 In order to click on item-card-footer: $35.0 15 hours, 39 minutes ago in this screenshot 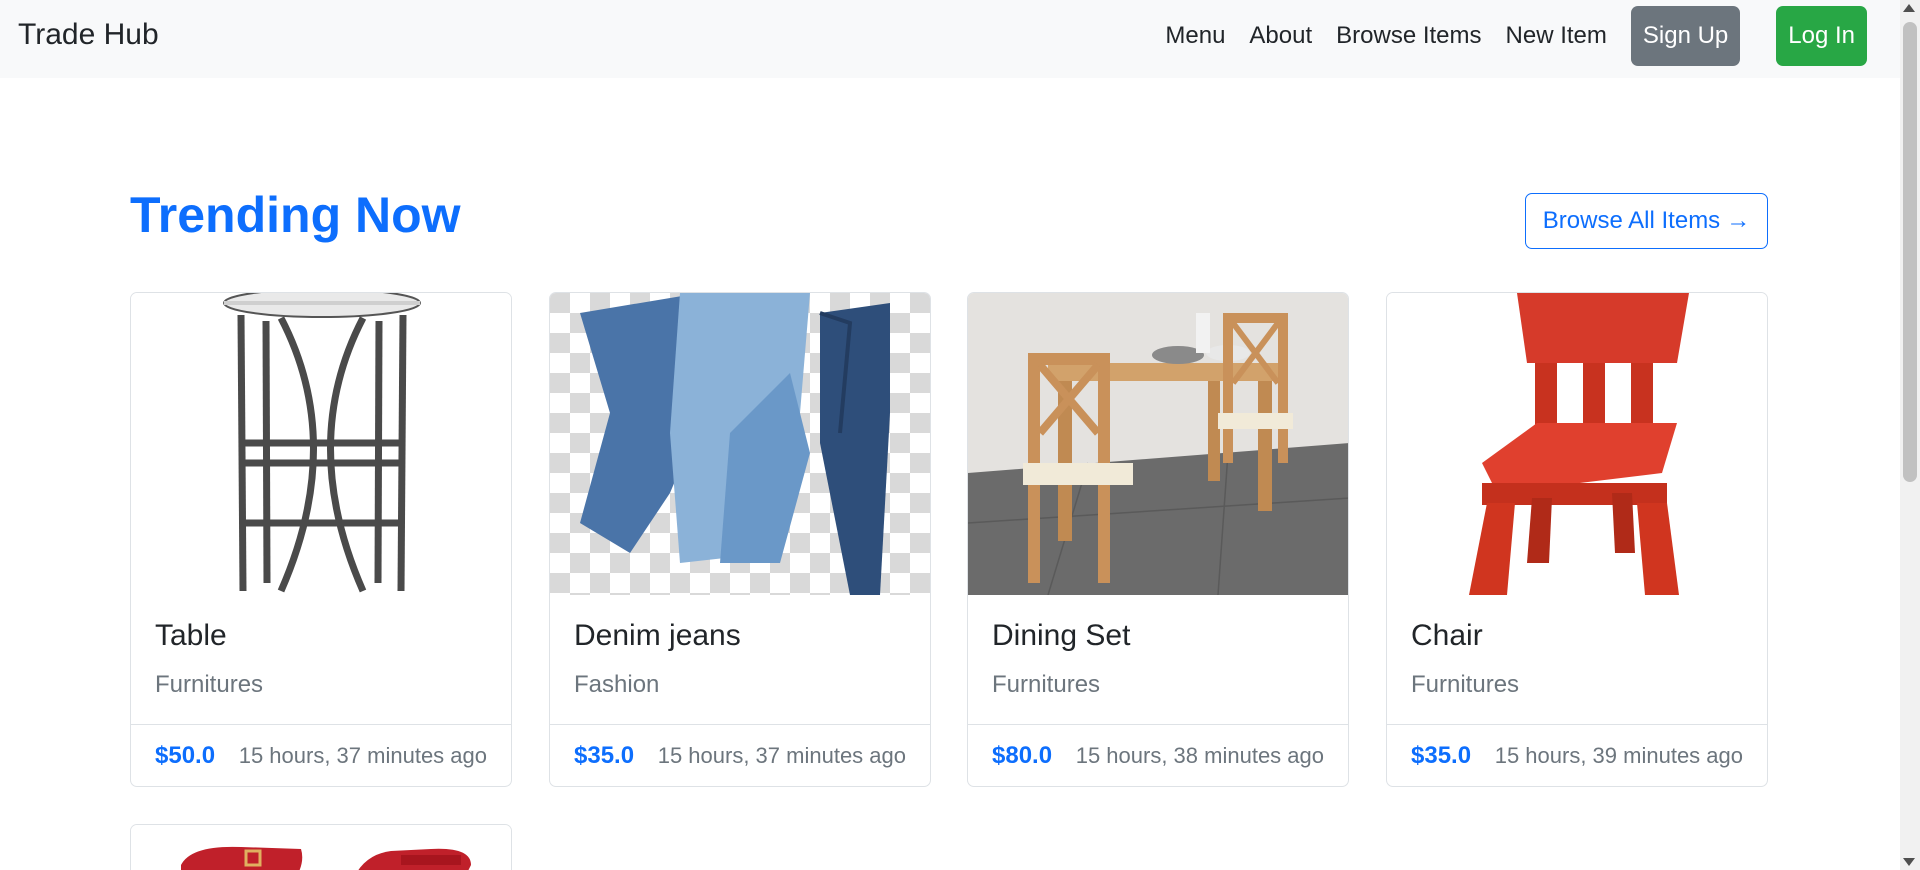, I will do `click(1577, 755)`.